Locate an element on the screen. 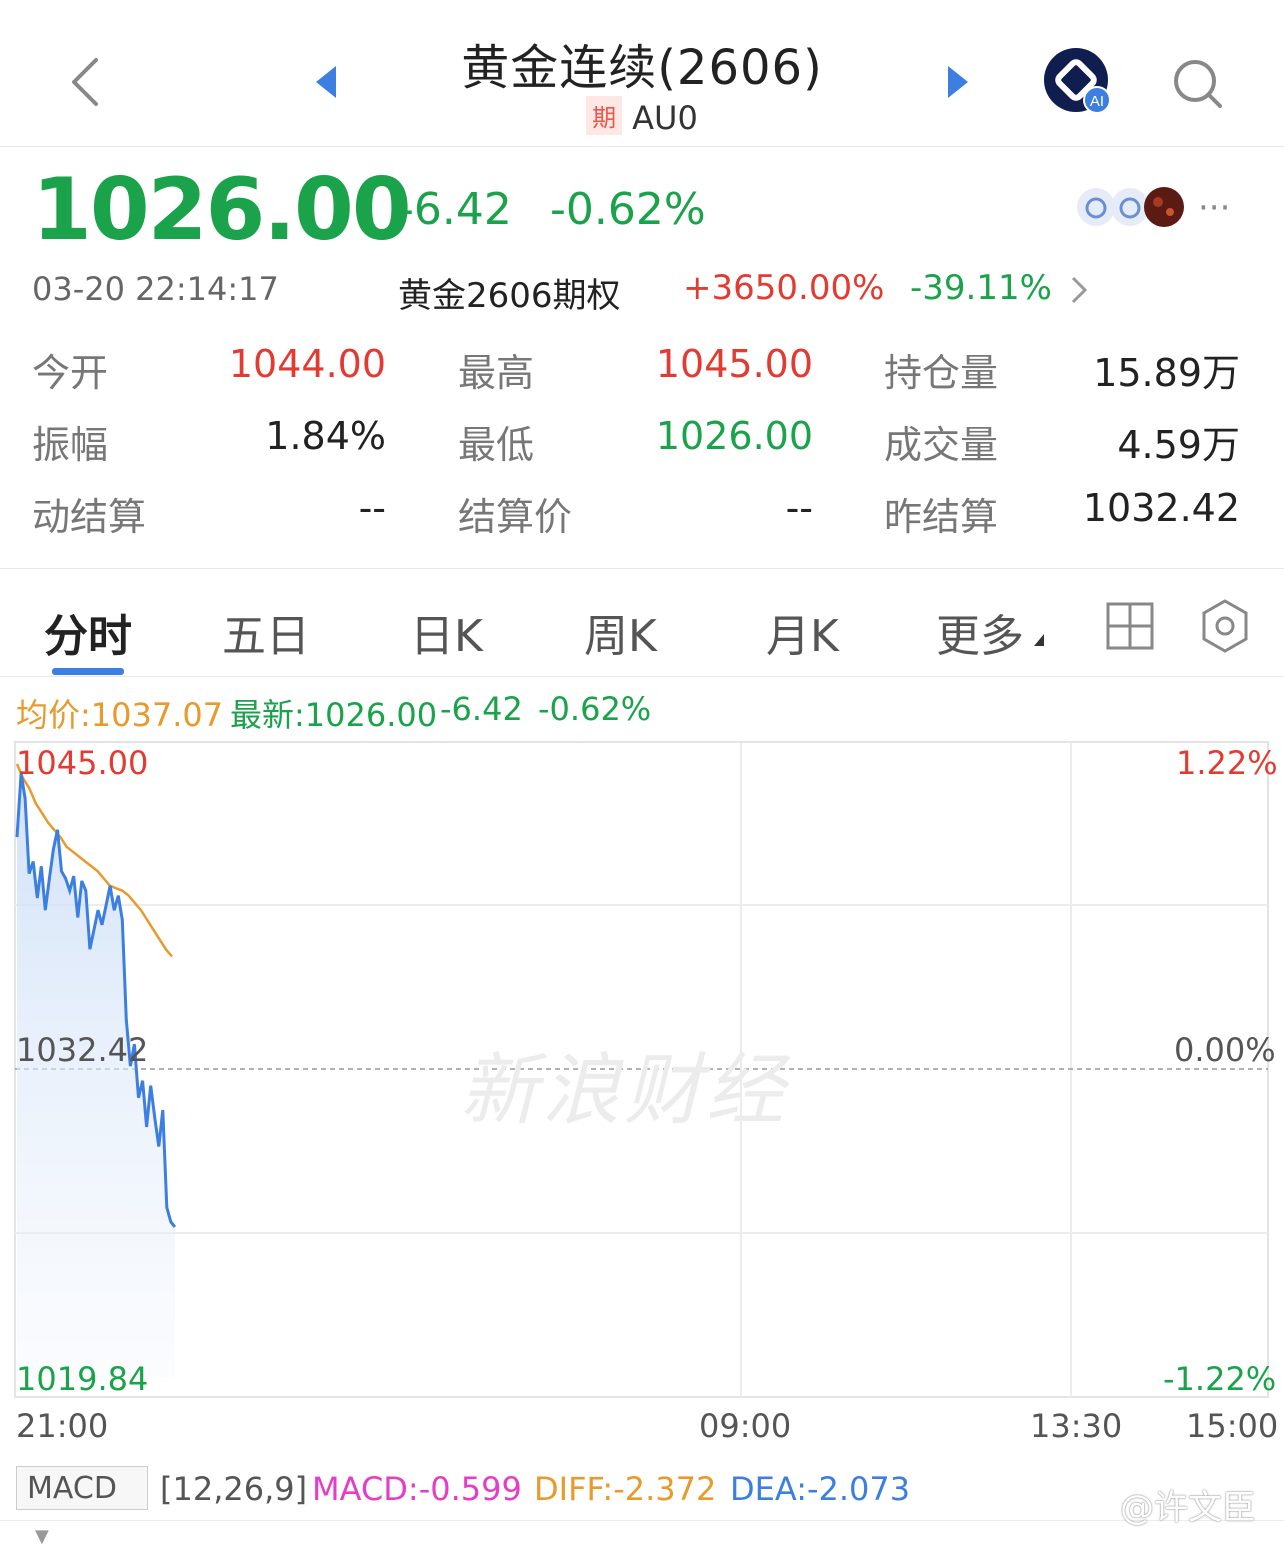  stat-value: 1044.00 is located at coordinates (307, 364).